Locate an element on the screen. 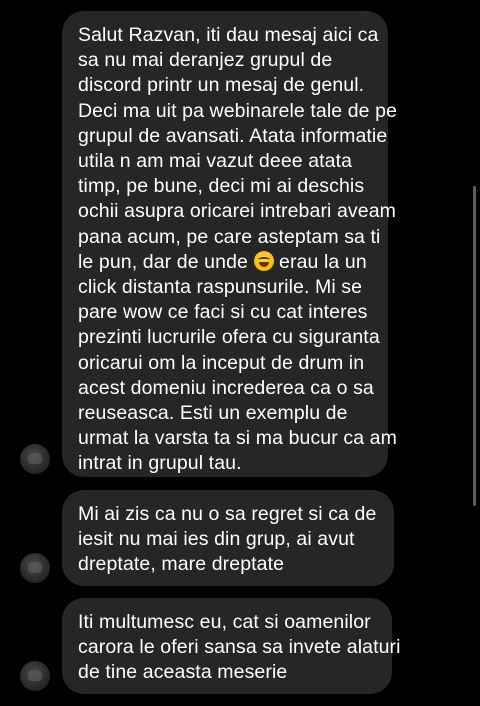 The image size is (480, 706). message-line: oricarui om la inceput de drum in is located at coordinates (221, 362).